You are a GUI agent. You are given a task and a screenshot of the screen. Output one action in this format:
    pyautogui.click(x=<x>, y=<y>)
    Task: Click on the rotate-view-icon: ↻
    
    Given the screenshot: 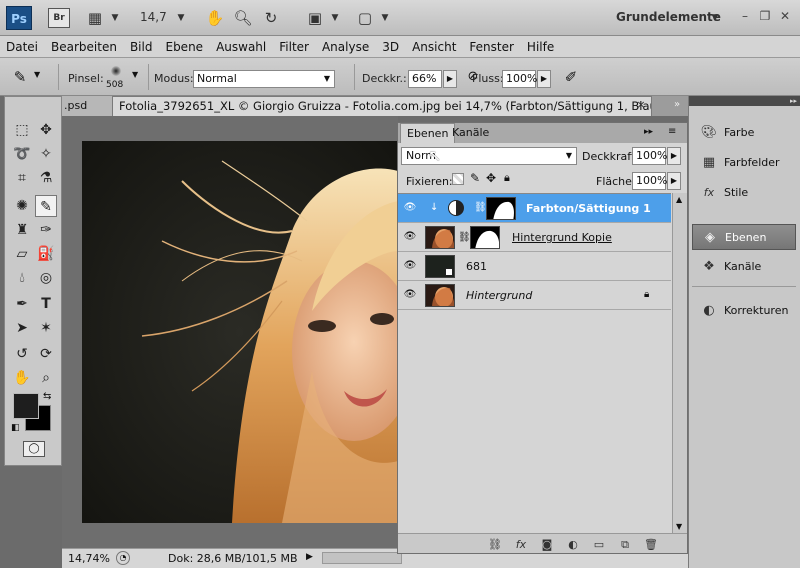 What is the action you would take?
    pyautogui.click(x=271, y=18)
    